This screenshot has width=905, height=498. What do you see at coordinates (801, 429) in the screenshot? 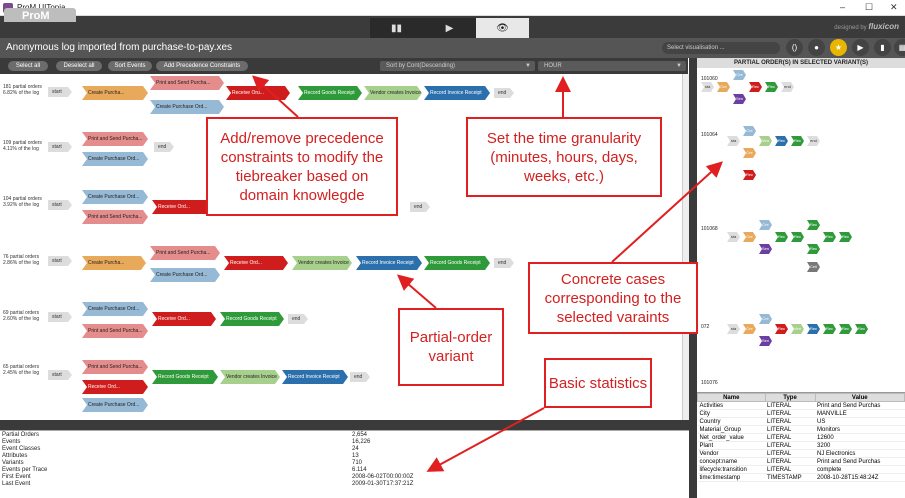
I see `table-row: Material_Group LITERAL Monitors` at bounding box center [801, 429].